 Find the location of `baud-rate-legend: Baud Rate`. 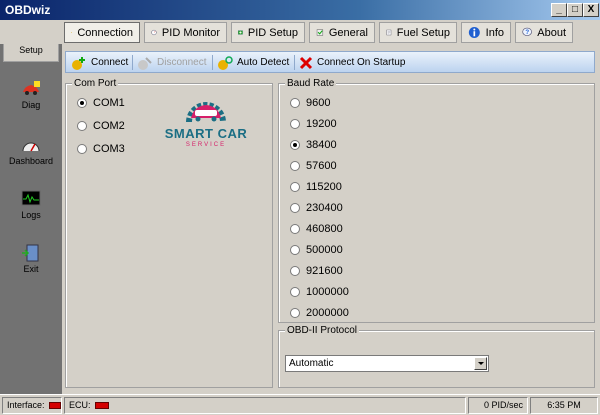

baud-rate-legend: Baud Rate is located at coordinates (311, 83).